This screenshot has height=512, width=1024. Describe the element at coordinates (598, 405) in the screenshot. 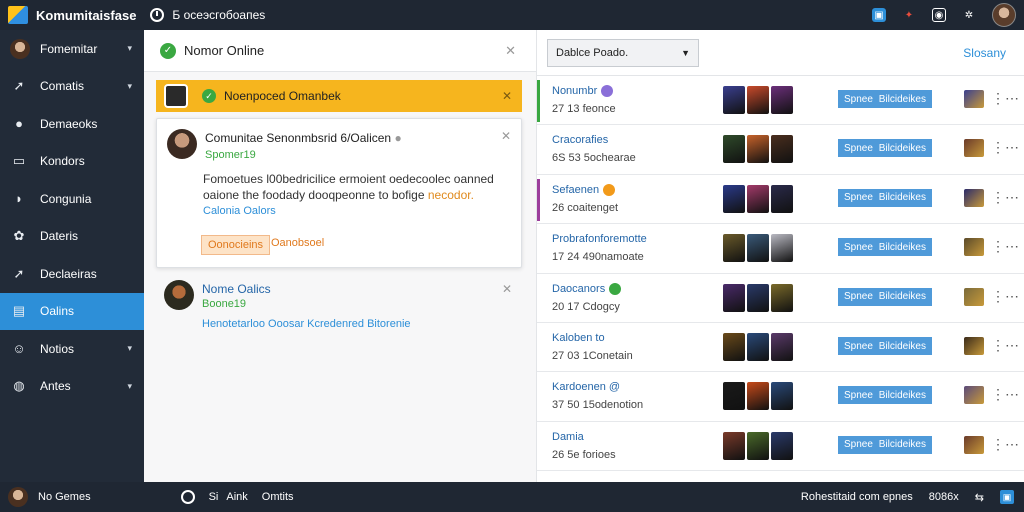

I see `row-meta: 37 50 15odenotion` at that location.